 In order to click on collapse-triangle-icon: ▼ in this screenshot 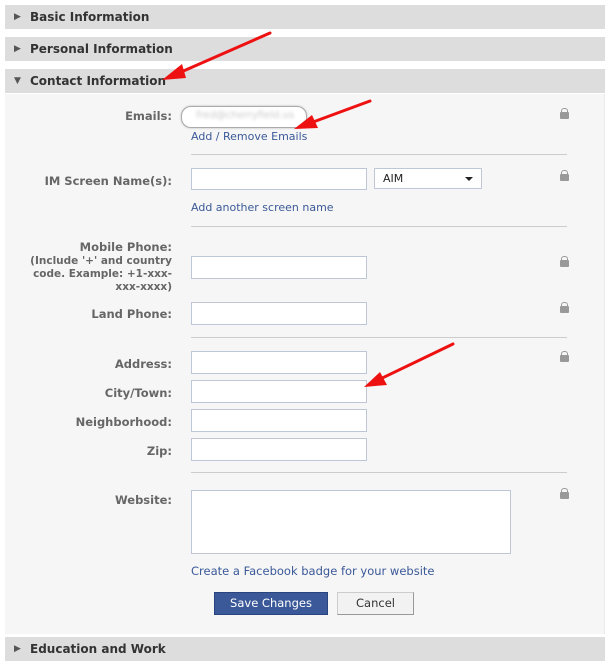, I will do `click(17, 81)`.